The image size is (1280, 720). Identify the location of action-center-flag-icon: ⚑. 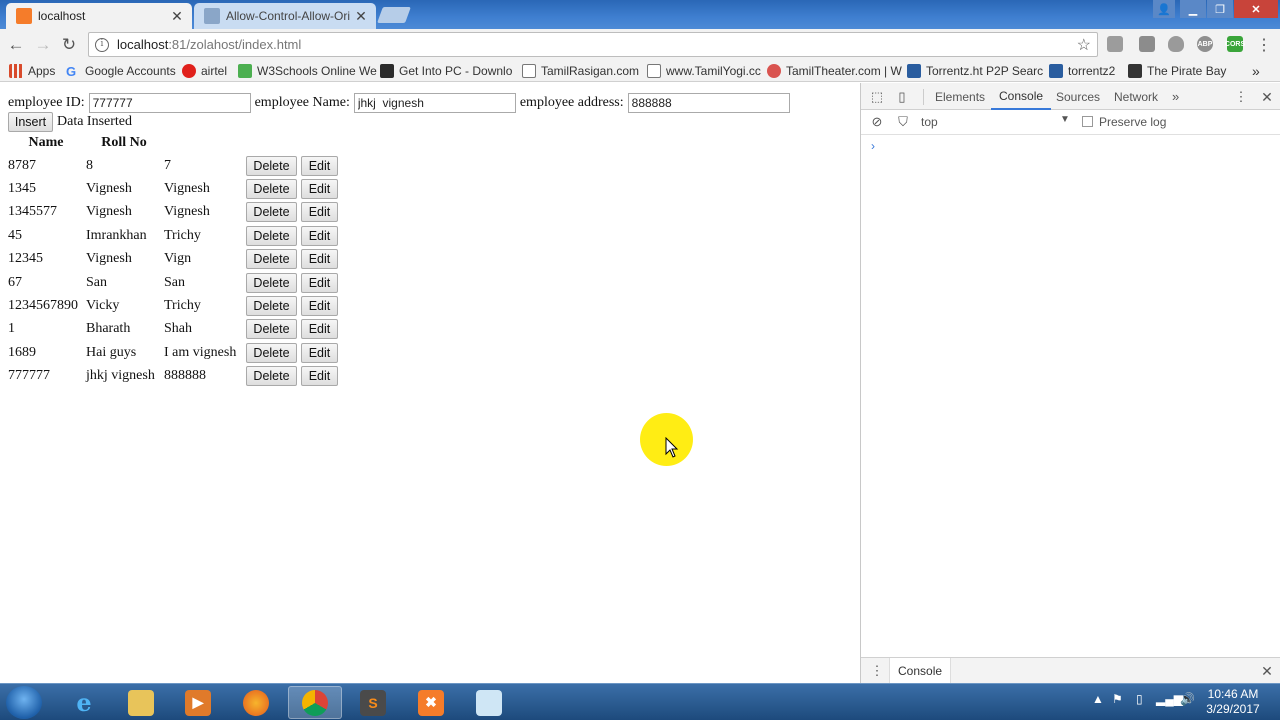
(1117, 699).